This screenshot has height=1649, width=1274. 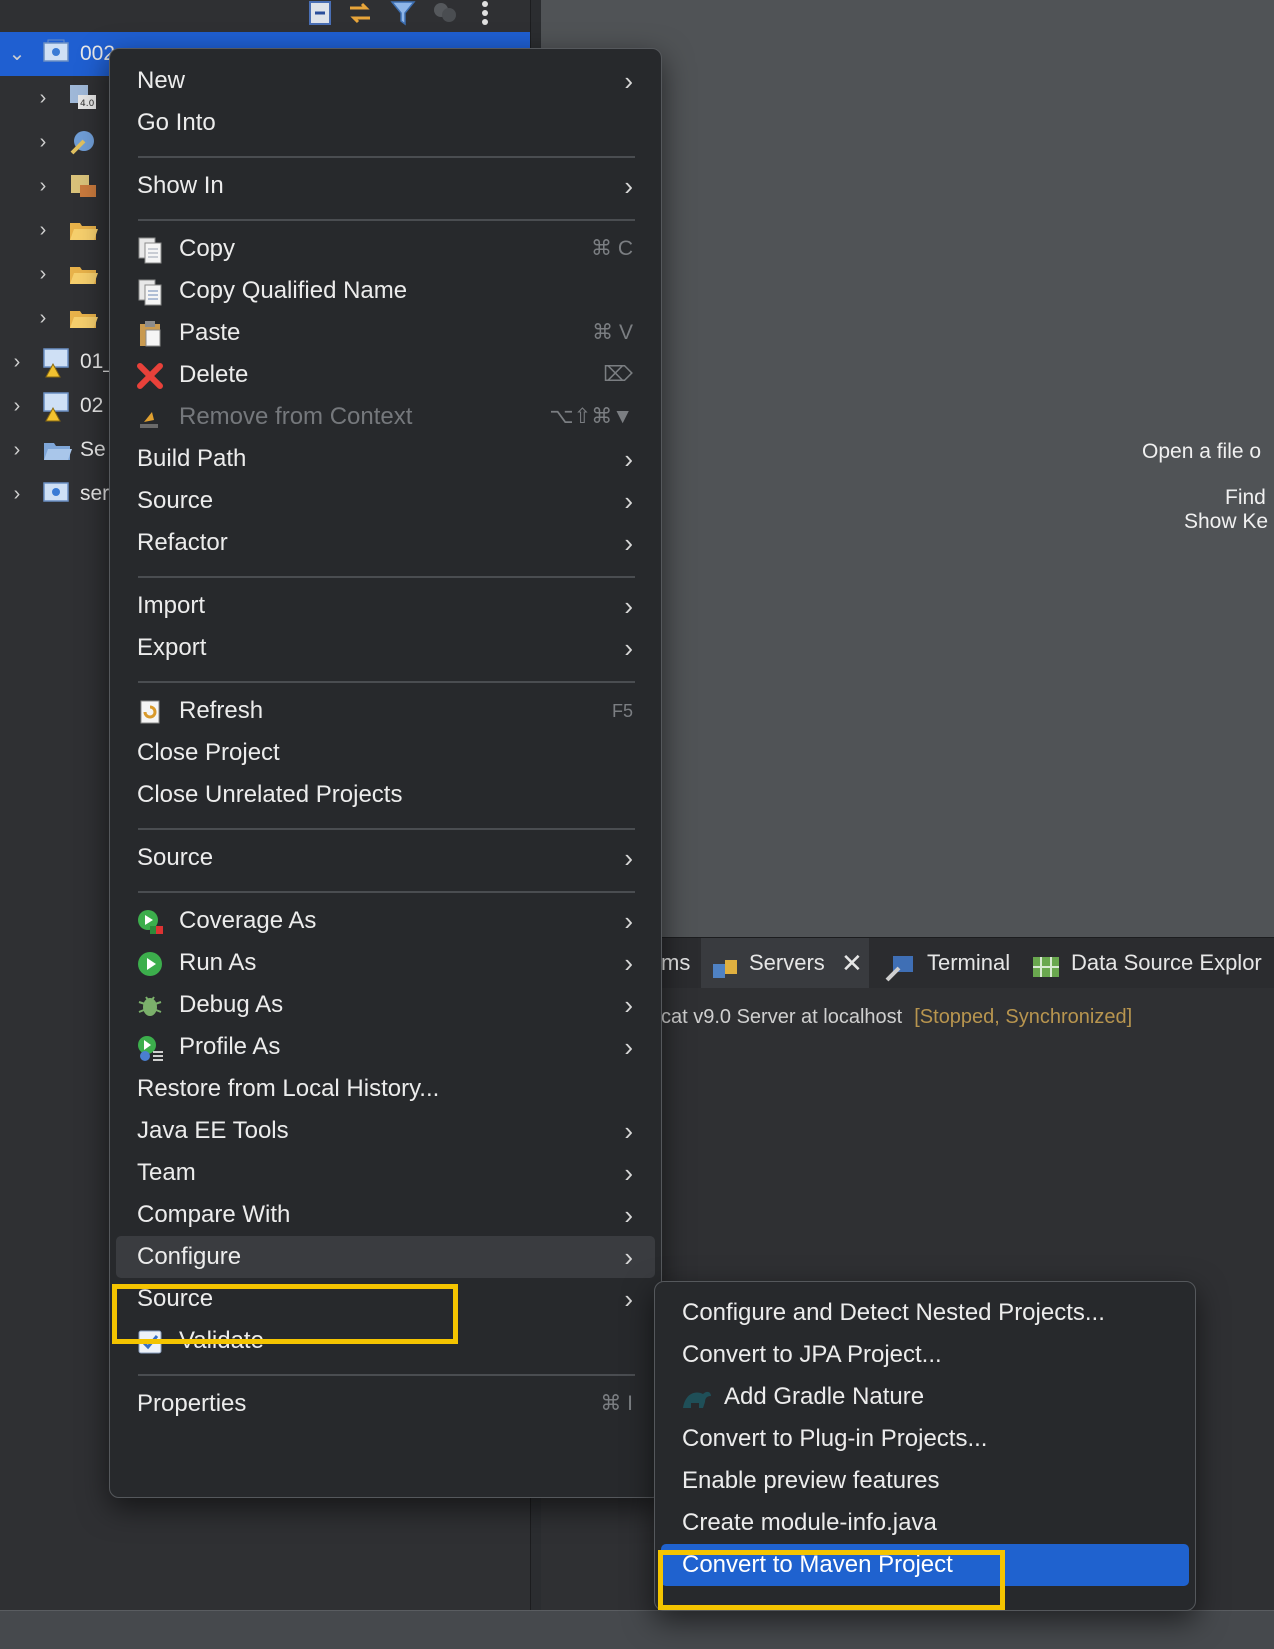 I want to click on deployment-descriptor-icon: 4.0, so click(x=83, y=98).